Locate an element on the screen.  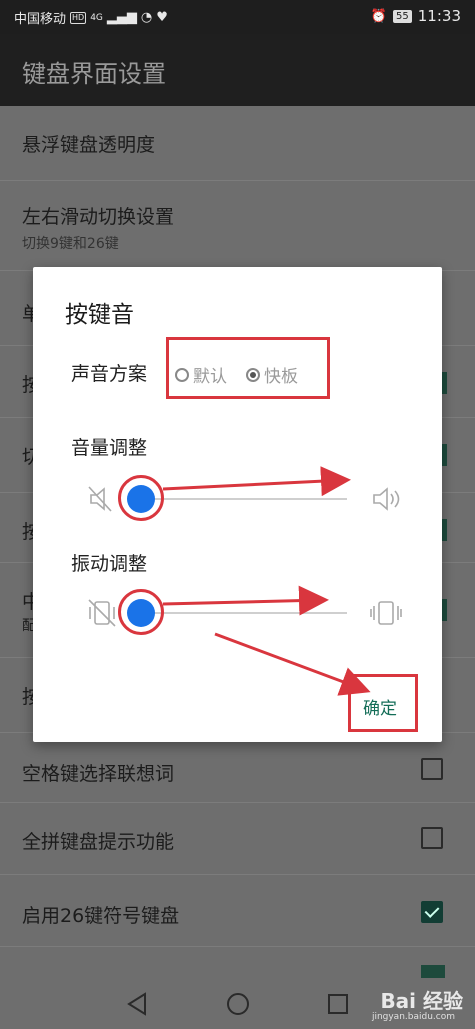
vibration-icon is located at coordinates (386, 613).